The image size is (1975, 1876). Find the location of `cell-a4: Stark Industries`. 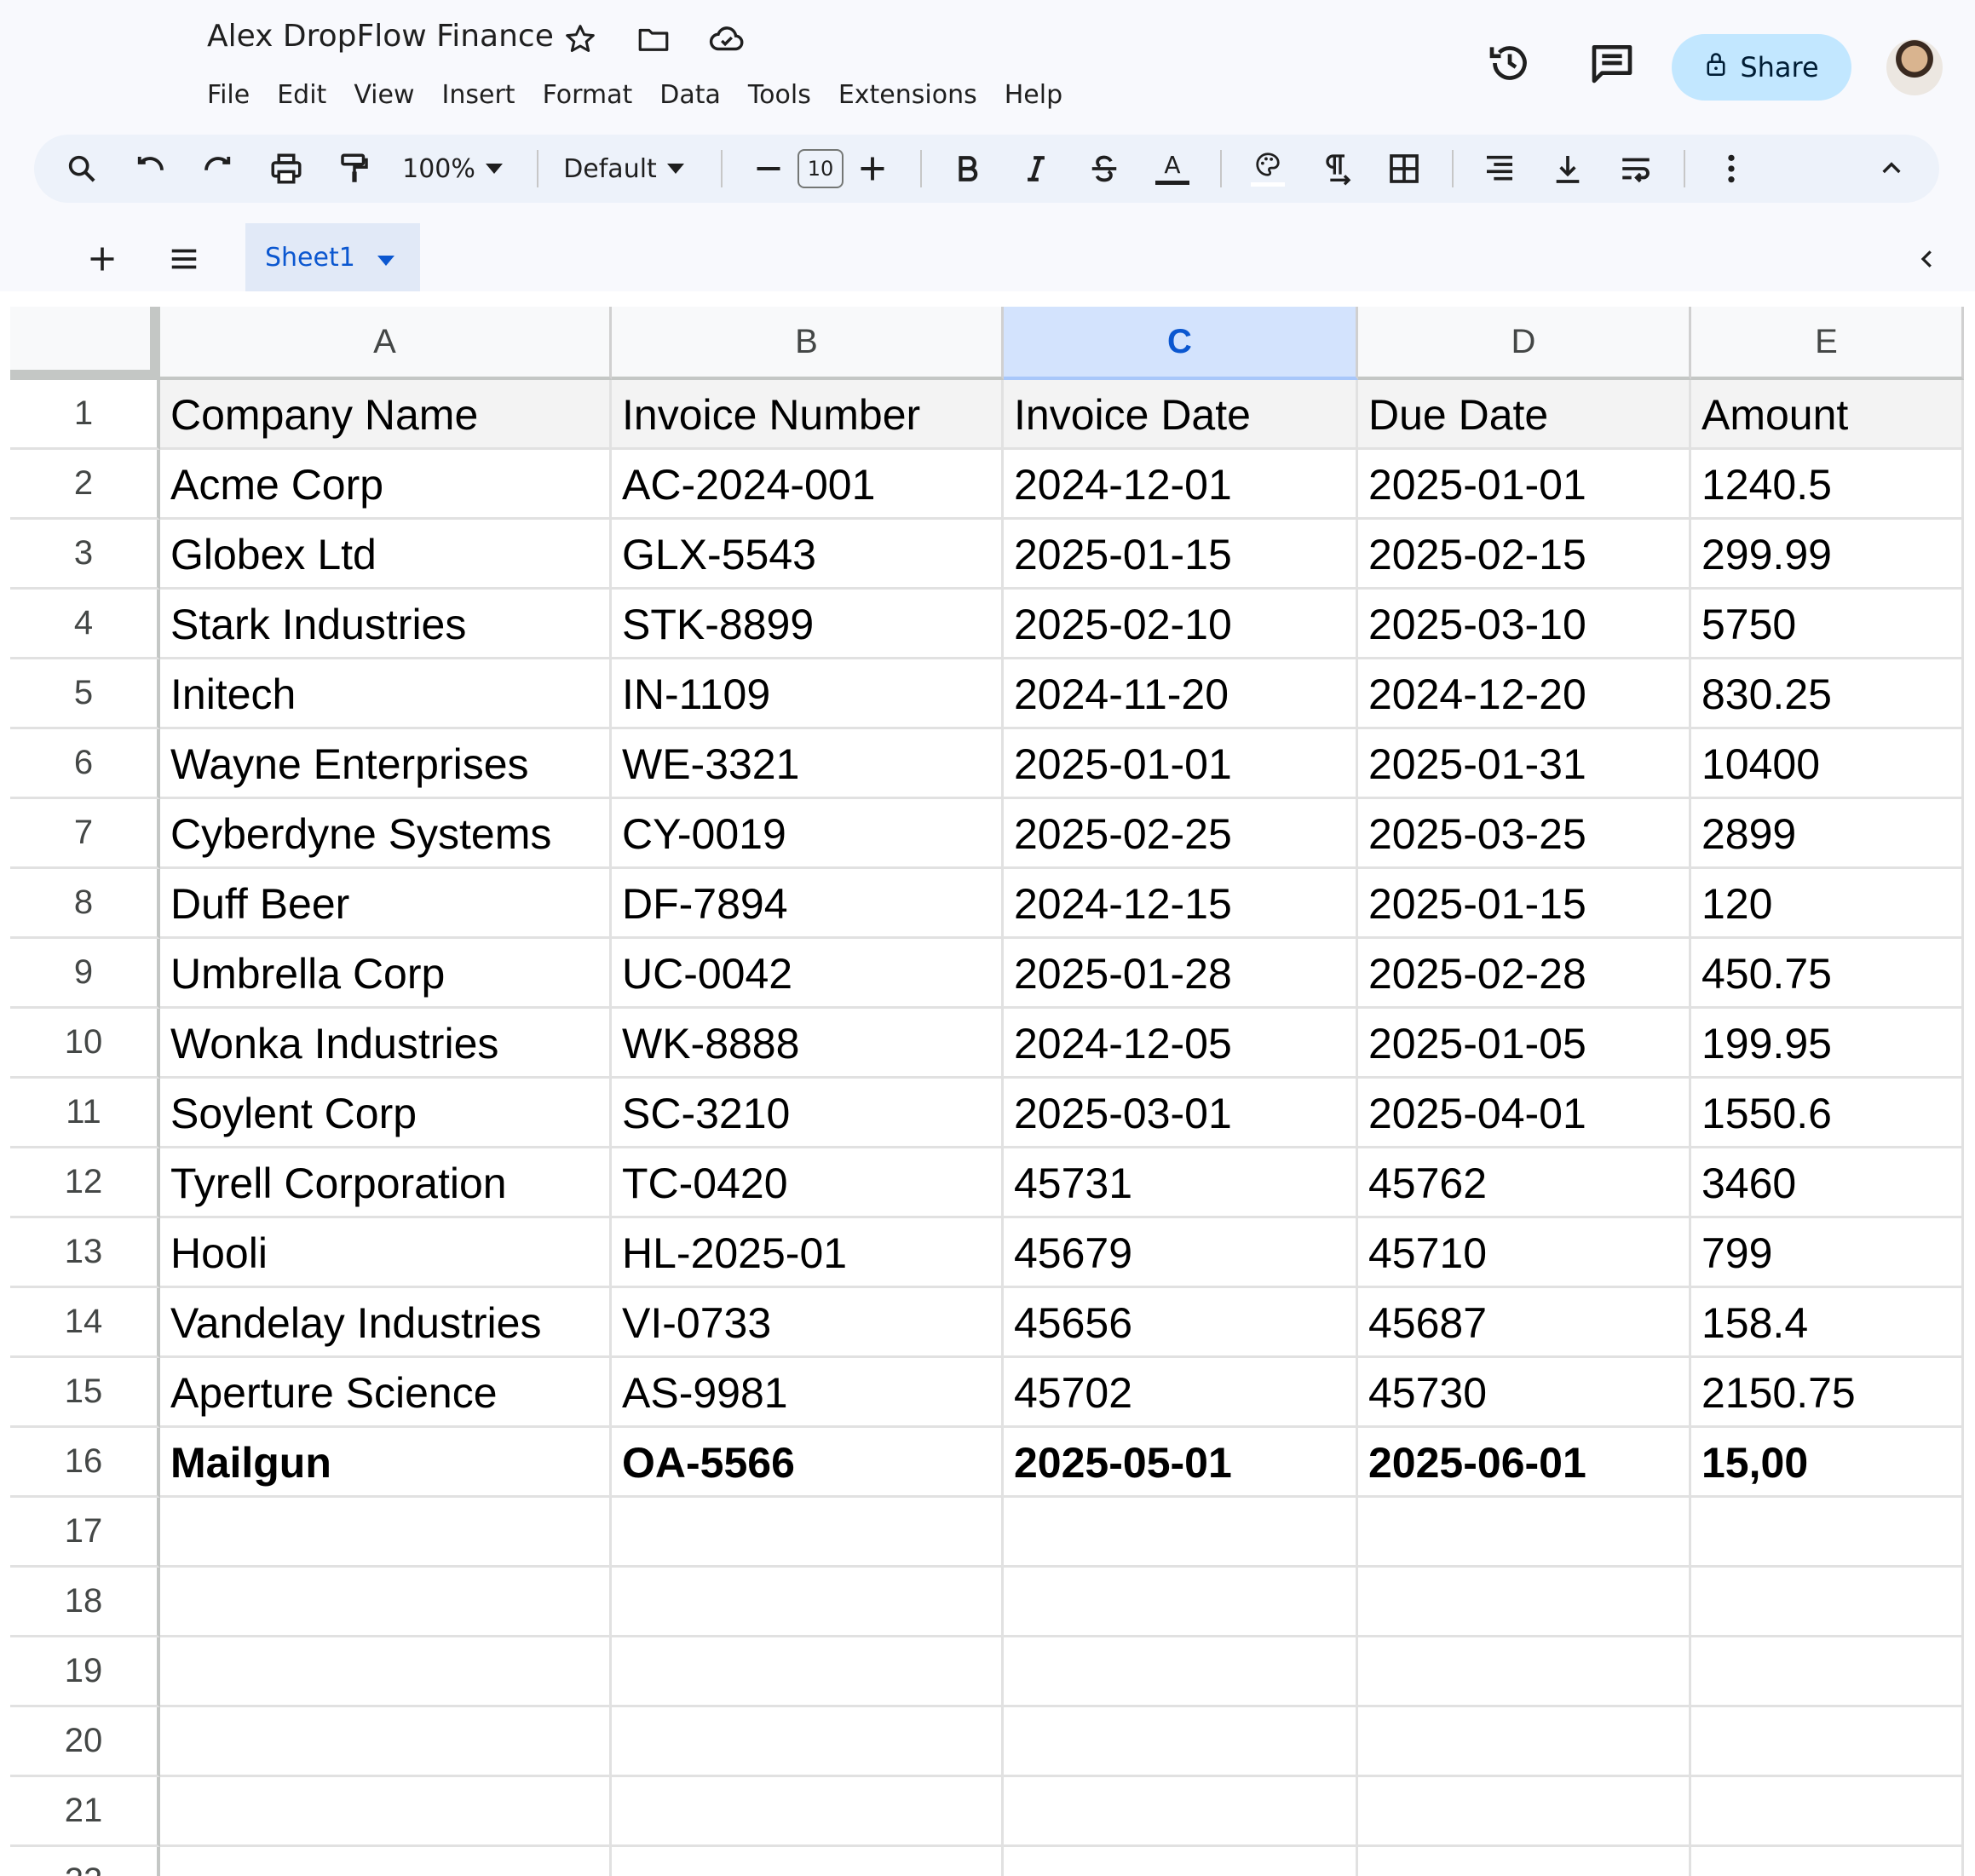

cell-a4: Stark Industries is located at coordinates (386, 625).